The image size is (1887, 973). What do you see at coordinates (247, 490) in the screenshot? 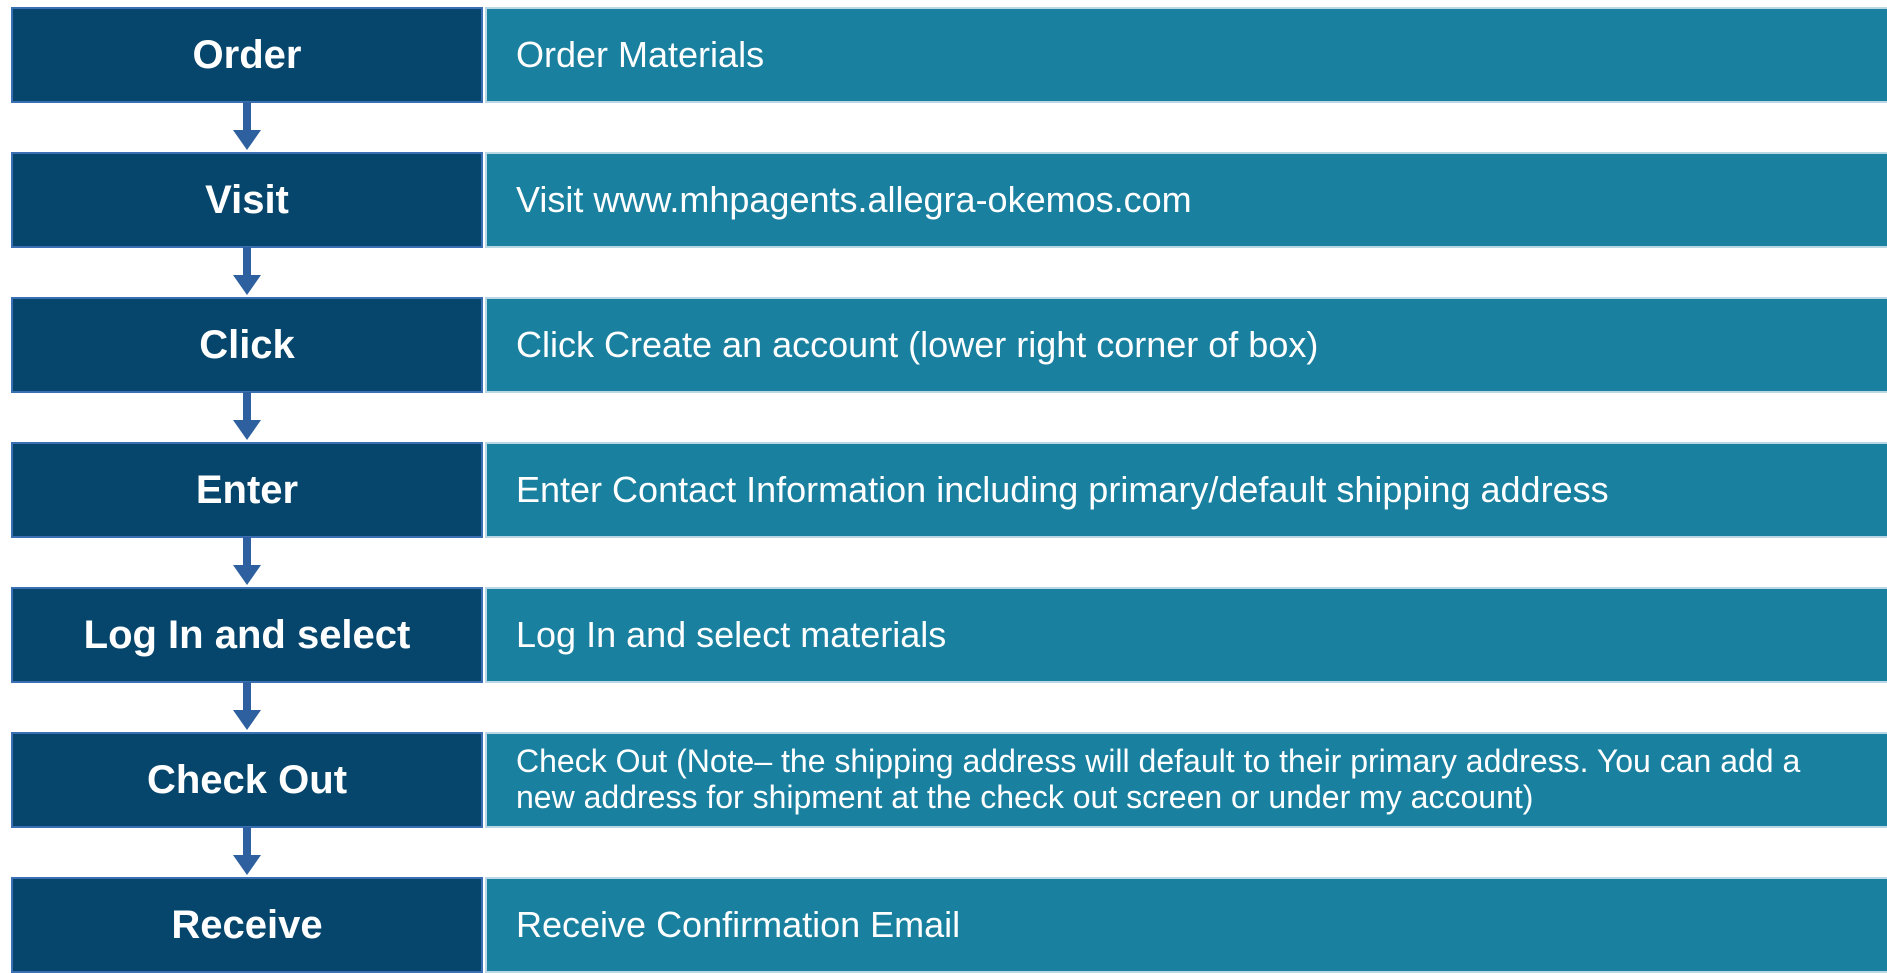
I see `step-label: Enter` at bounding box center [247, 490].